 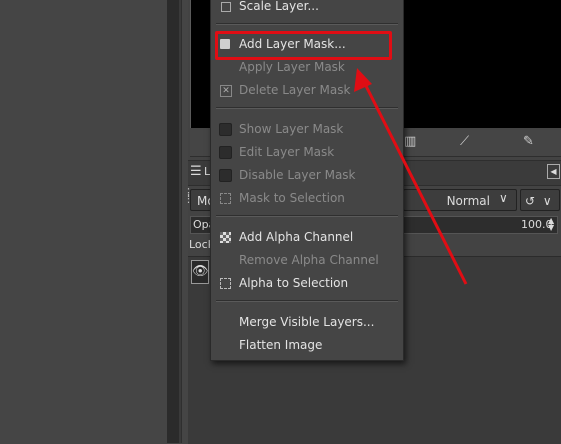 I want to click on arrow-head-icon, so click(x=363, y=80).